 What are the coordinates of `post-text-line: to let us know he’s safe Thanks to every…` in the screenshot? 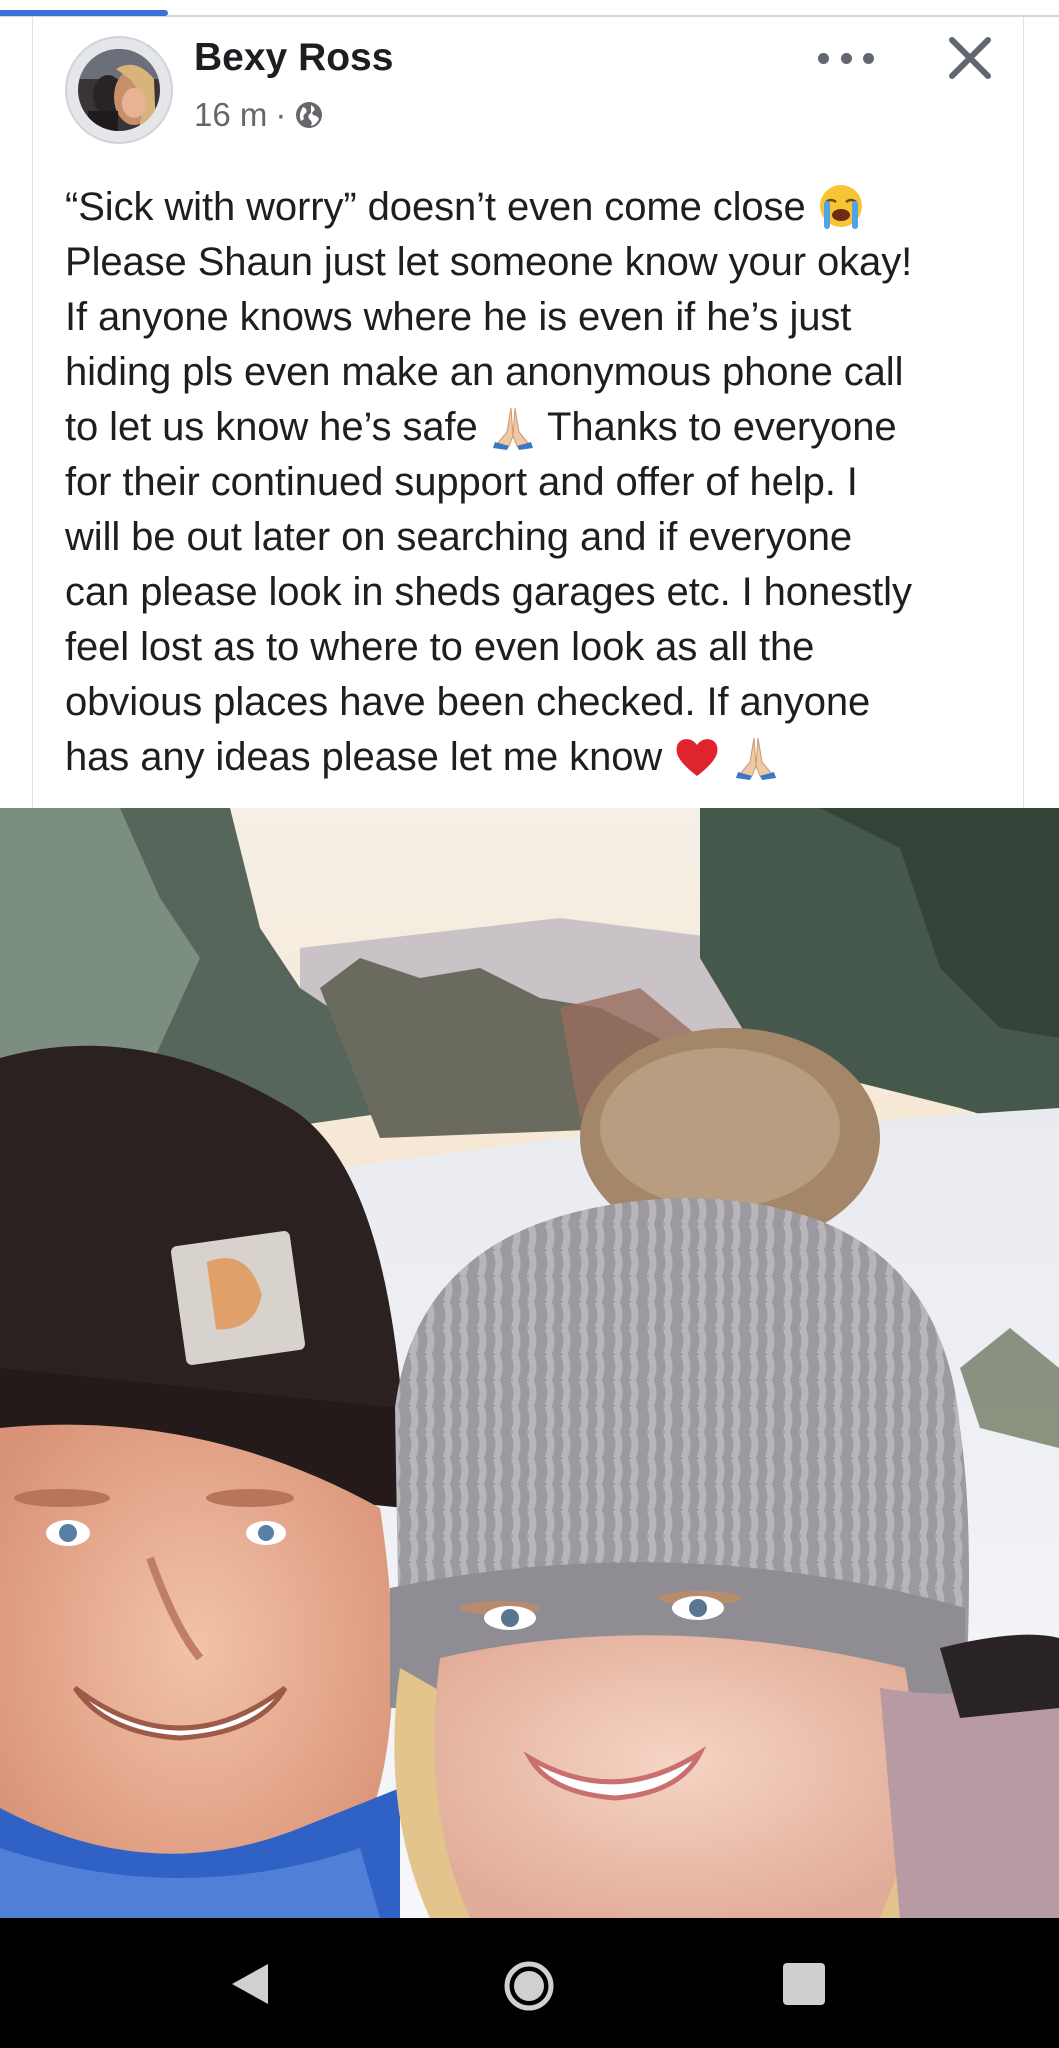 It's located at (545, 427).